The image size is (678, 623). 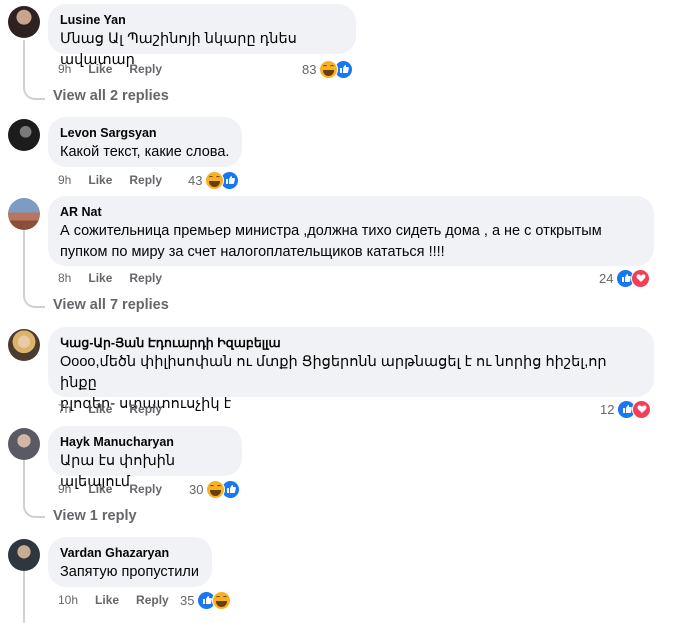 I want to click on comment-actions: 7h Like Reply, so click(x=118, y=409).